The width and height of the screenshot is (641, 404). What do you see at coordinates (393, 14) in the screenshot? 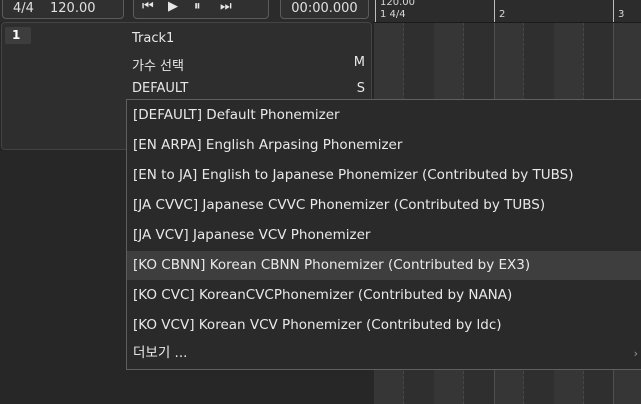
I see `bar-1-label: 1 4/4` at bounding box center [393, 14].